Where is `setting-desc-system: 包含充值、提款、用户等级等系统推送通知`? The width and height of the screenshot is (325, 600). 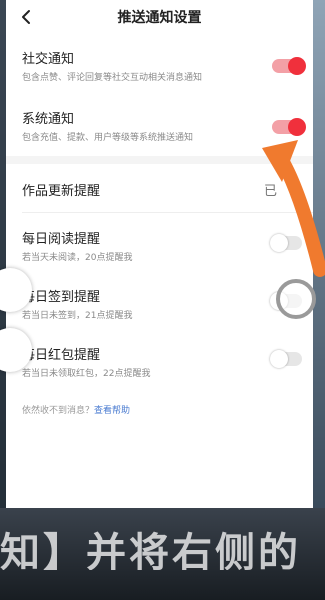
setting-desc-system: 包含充值、提款、用户等级等系统推送通知 is located at coordinates (108, 138).